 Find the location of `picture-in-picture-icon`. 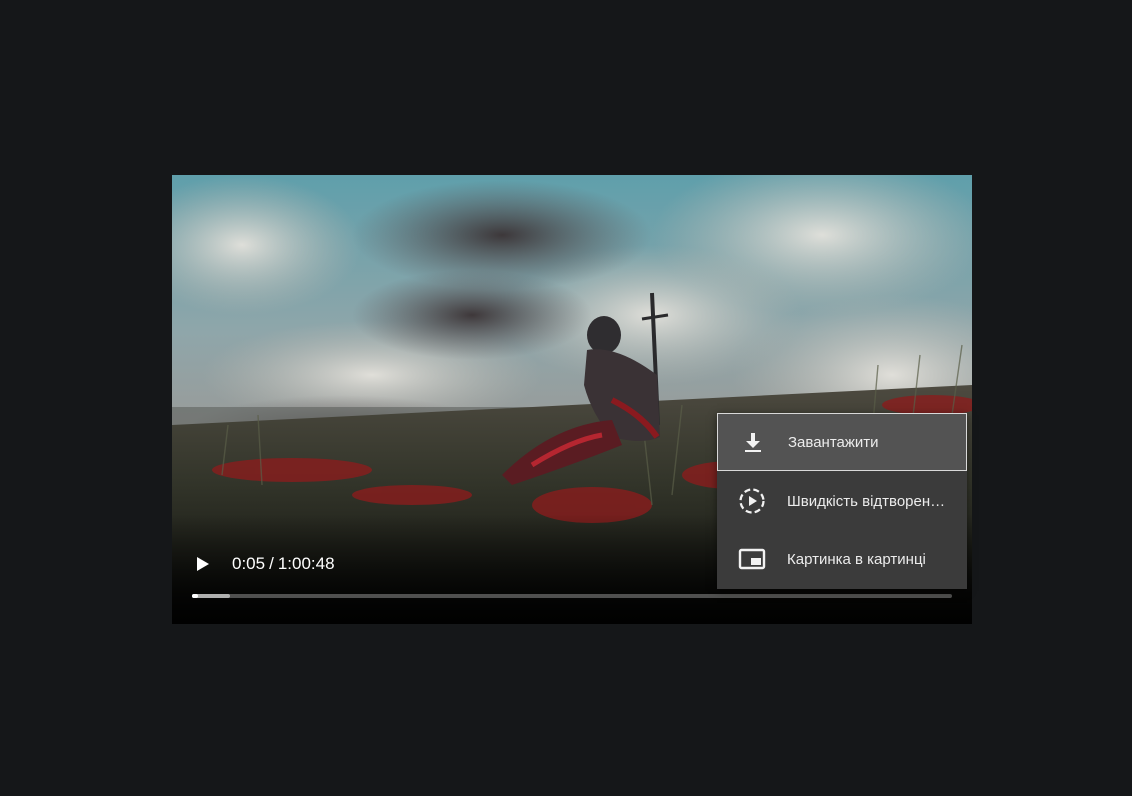

picture-in-picture-icon is located at coordinates (752, 559).